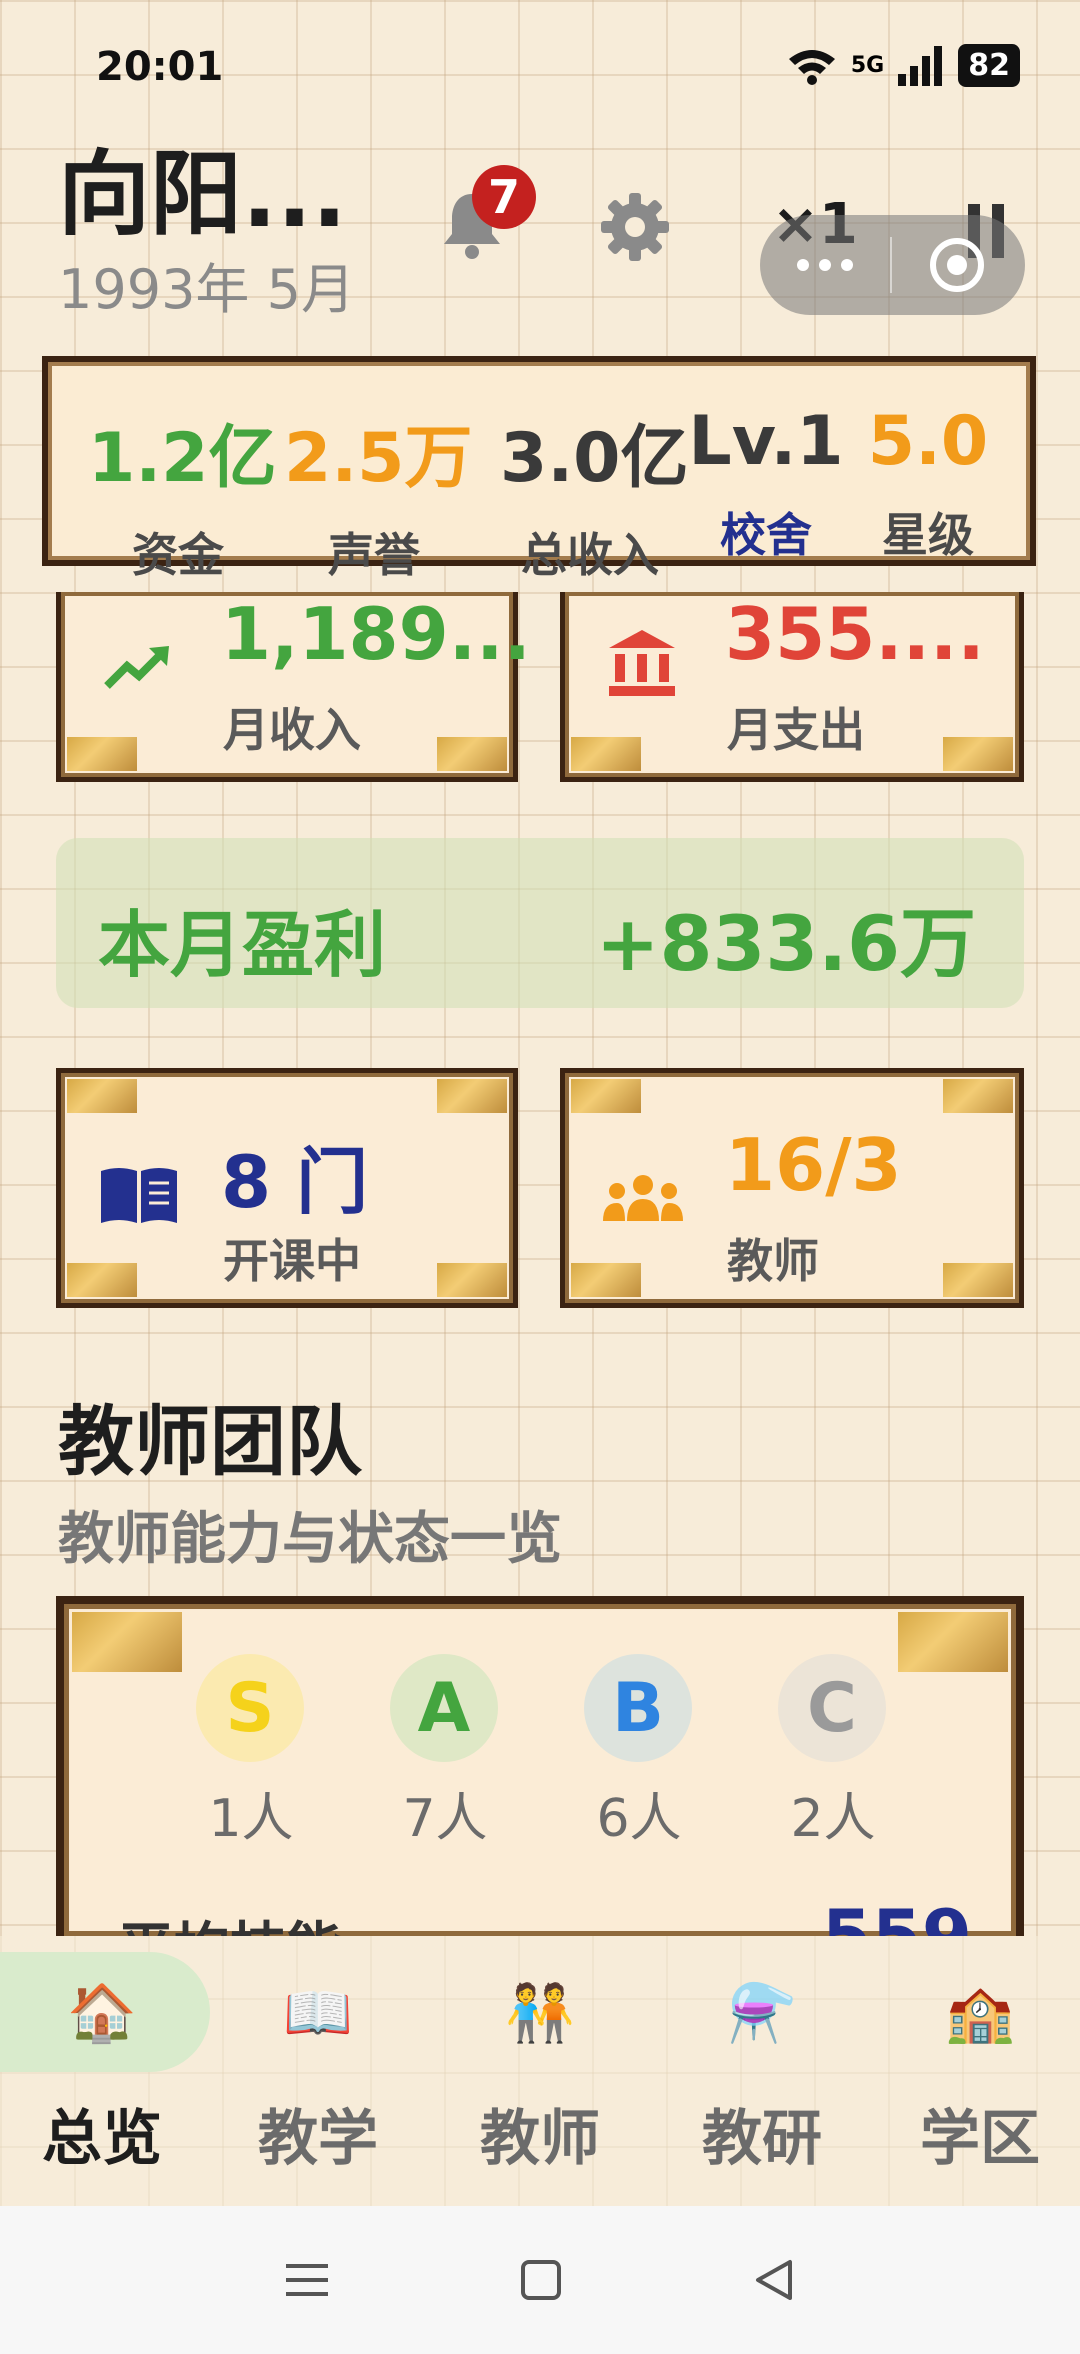  I want to click on stat-label: 校舍, so click(766, 535).